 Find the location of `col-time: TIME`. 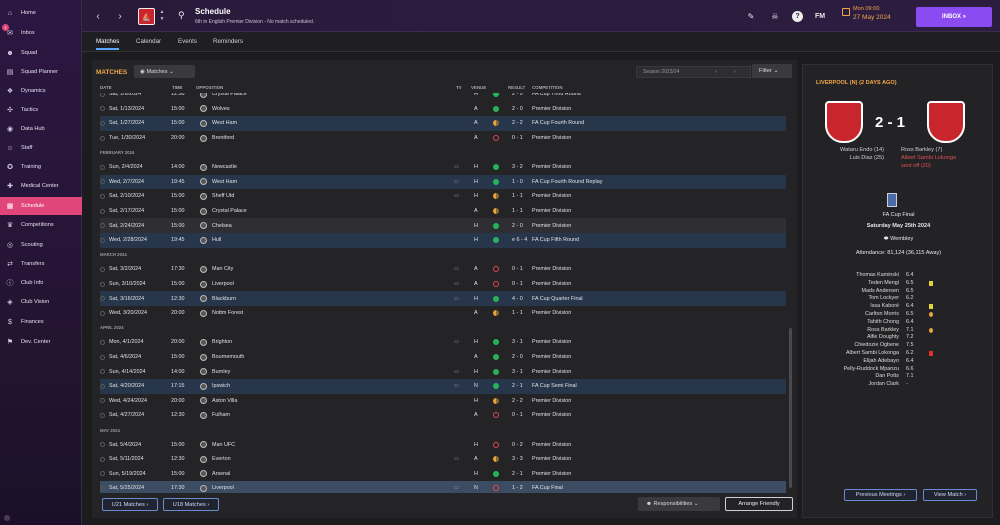

col-time: TIME is located at coordinates (177, 87).